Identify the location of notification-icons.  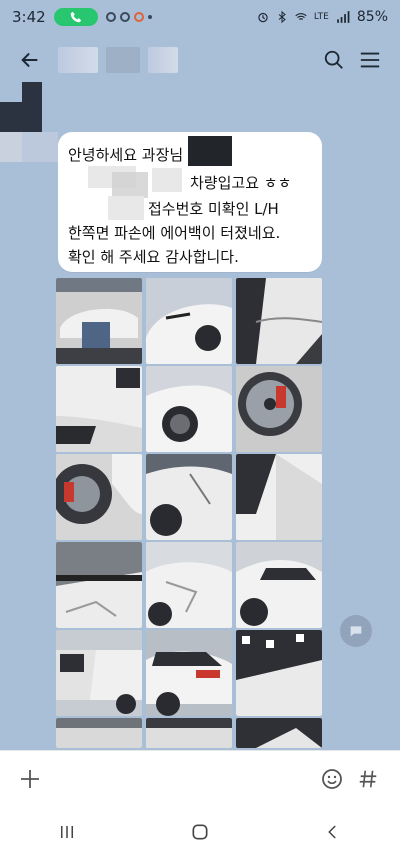
(128, 17).